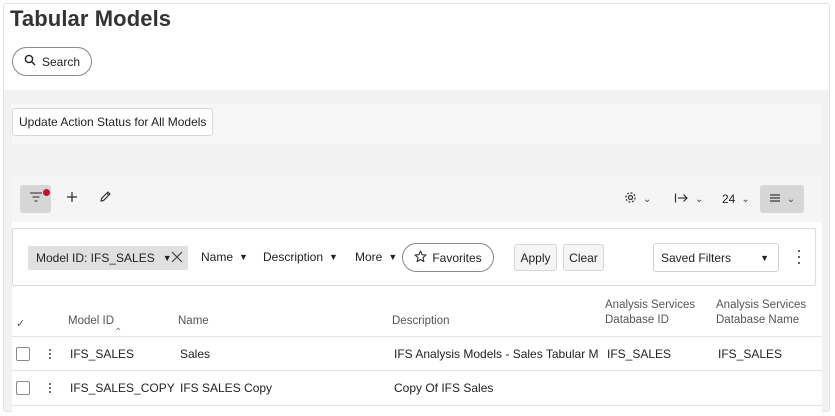  I want to click on filter-active-indicator, so click(46, 192).